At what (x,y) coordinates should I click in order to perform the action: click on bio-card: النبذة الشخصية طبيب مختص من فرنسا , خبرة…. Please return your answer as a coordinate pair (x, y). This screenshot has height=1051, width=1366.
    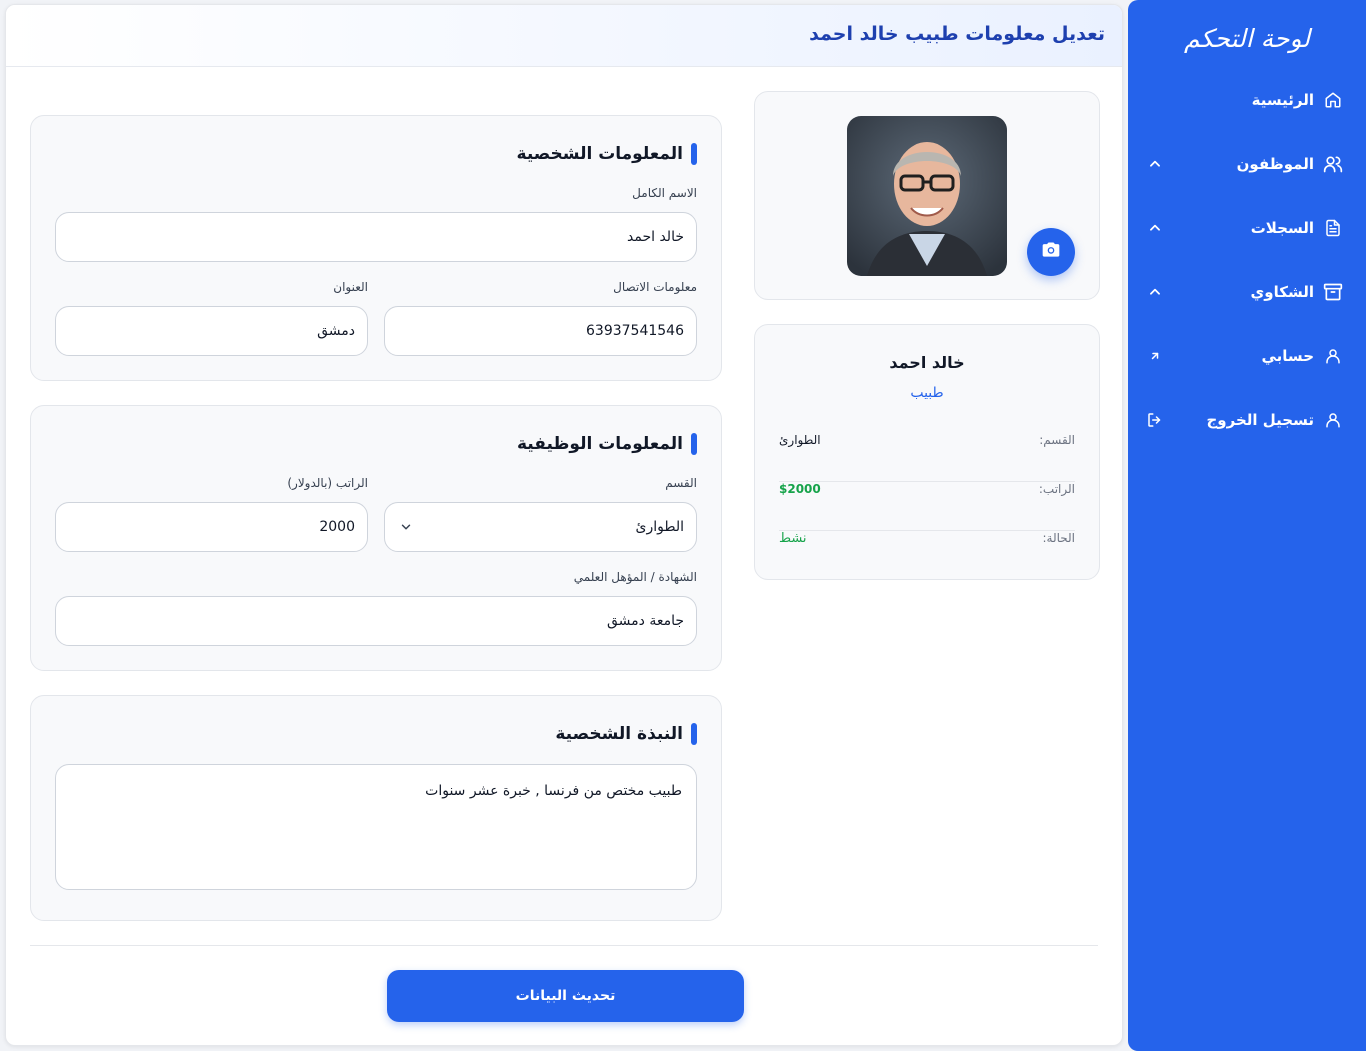
    Looking at the image, I should click on (376, 808).